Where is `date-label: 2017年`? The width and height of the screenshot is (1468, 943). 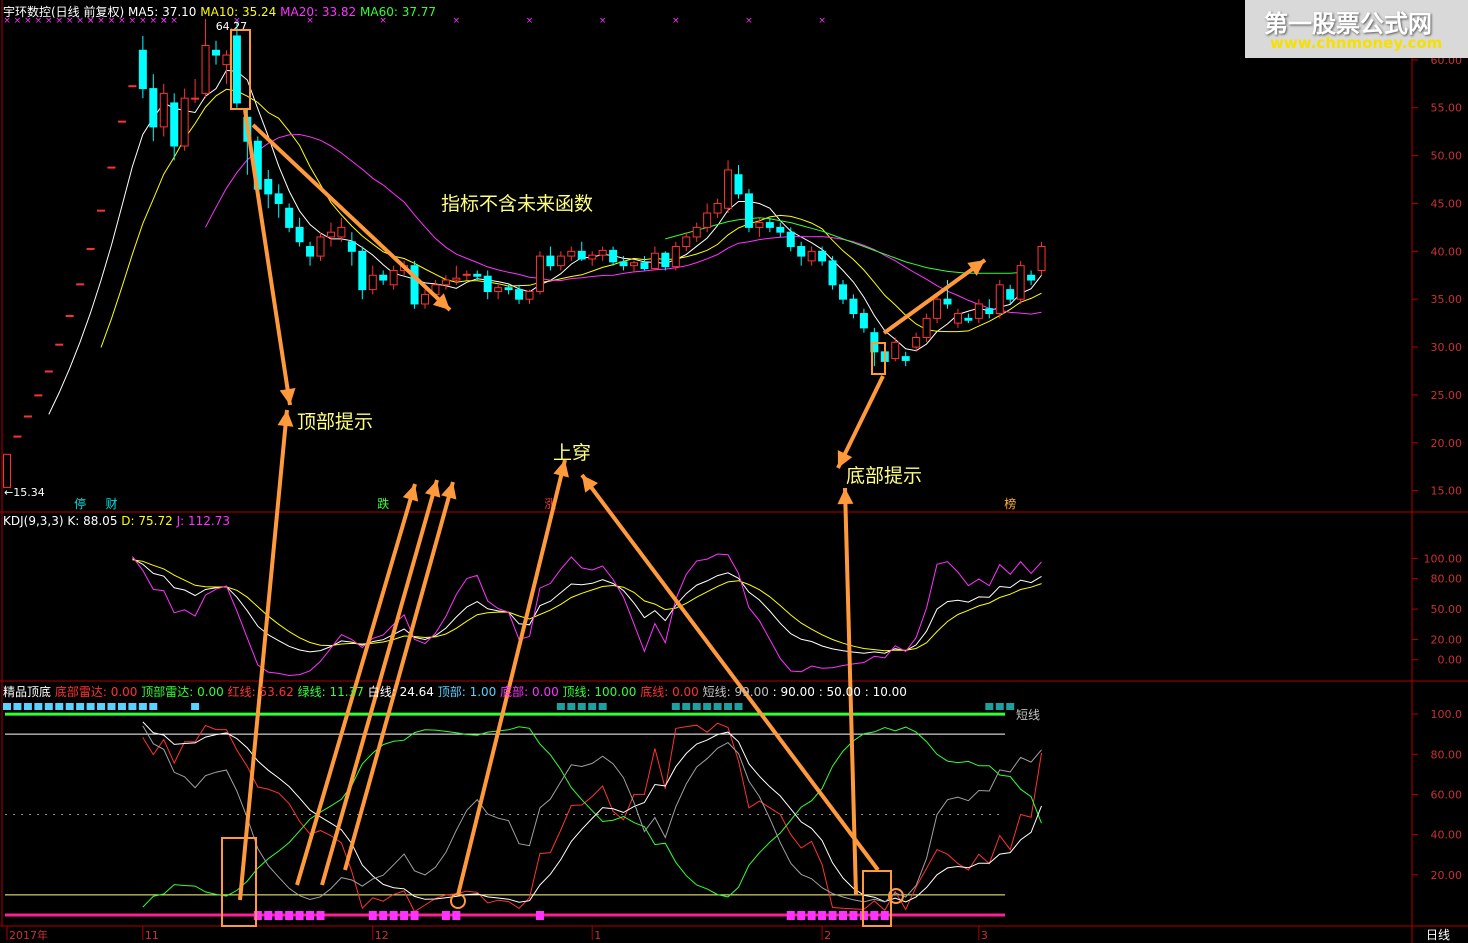
date-label: 2017年 is located at coordinates (28, 935).